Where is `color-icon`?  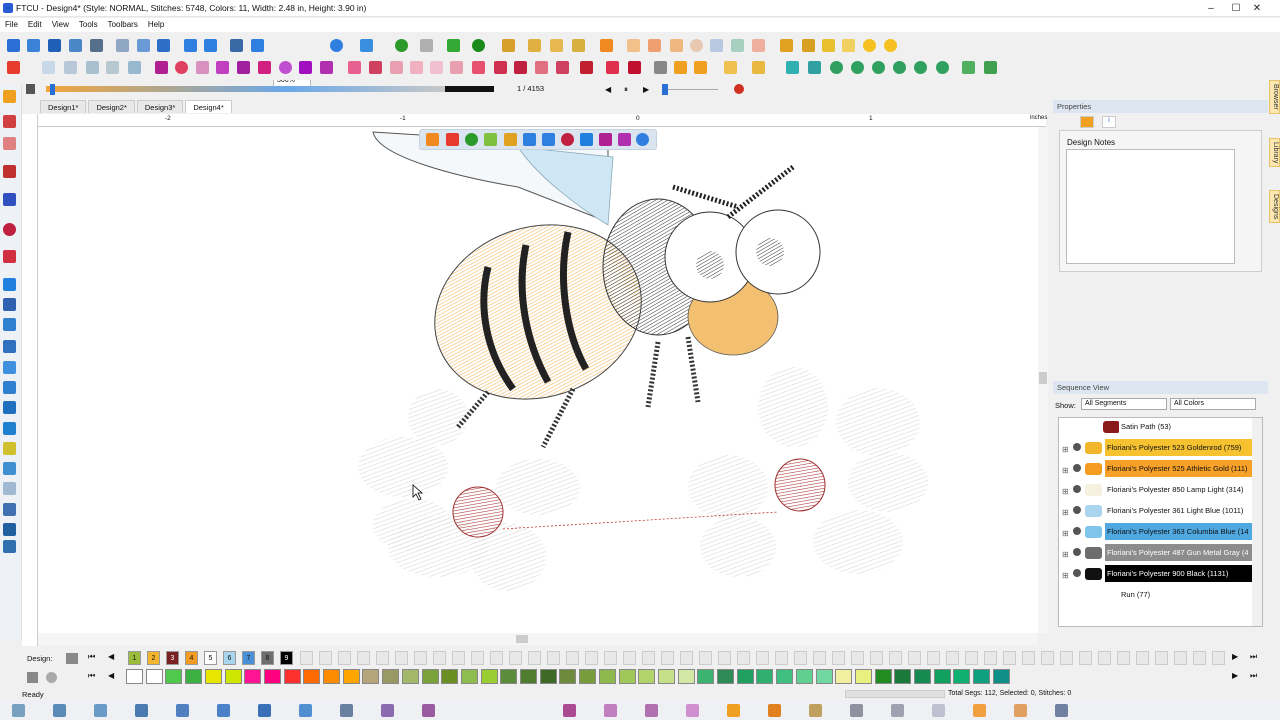
color-icon is located at coordinates (606, 45).